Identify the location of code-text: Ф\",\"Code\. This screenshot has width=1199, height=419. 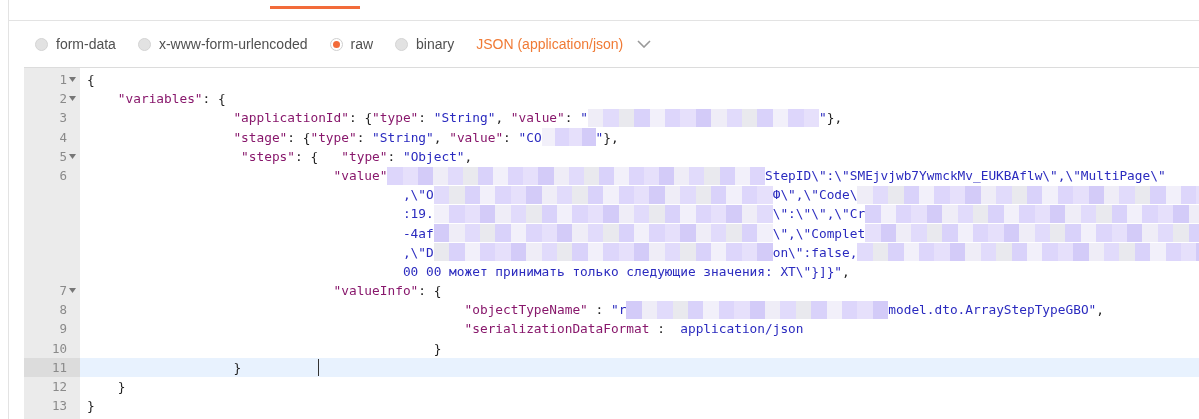
(815, 195).